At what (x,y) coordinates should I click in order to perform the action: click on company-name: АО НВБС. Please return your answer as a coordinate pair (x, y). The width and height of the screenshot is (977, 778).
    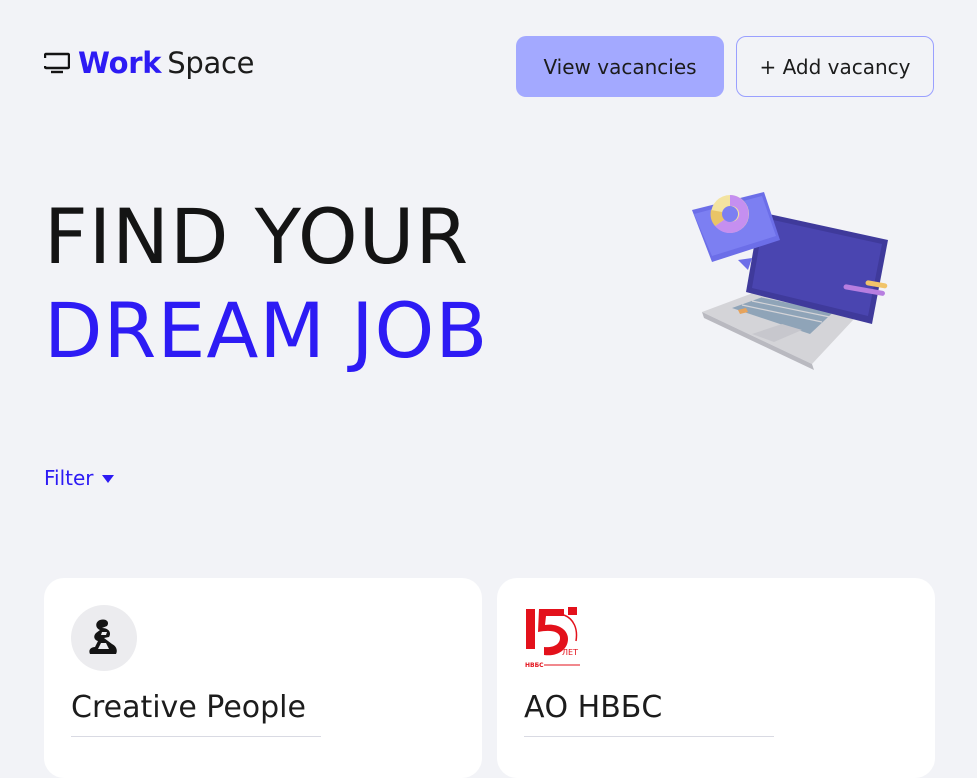
    Looking at the image, I should click on (593, 707).